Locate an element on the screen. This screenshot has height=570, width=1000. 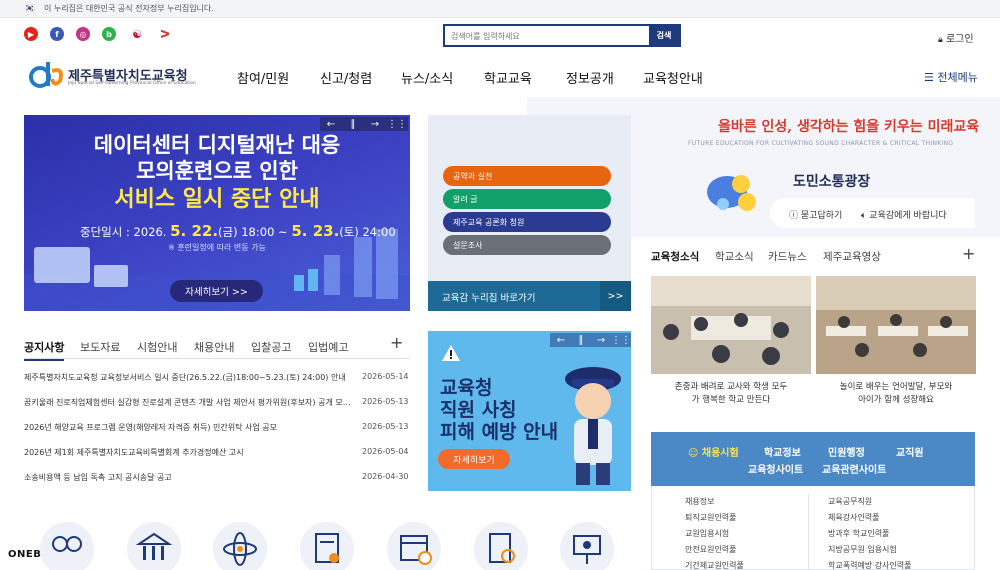
app-icon: ᐳ is located at coordinates (165, 34).